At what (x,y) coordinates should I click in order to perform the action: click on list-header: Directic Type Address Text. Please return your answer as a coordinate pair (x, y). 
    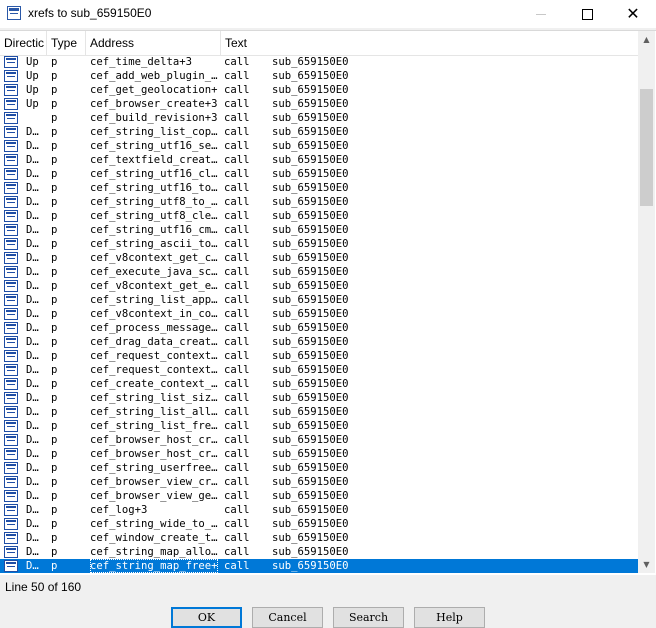
    Looking at the image, I should click on (319, 43).